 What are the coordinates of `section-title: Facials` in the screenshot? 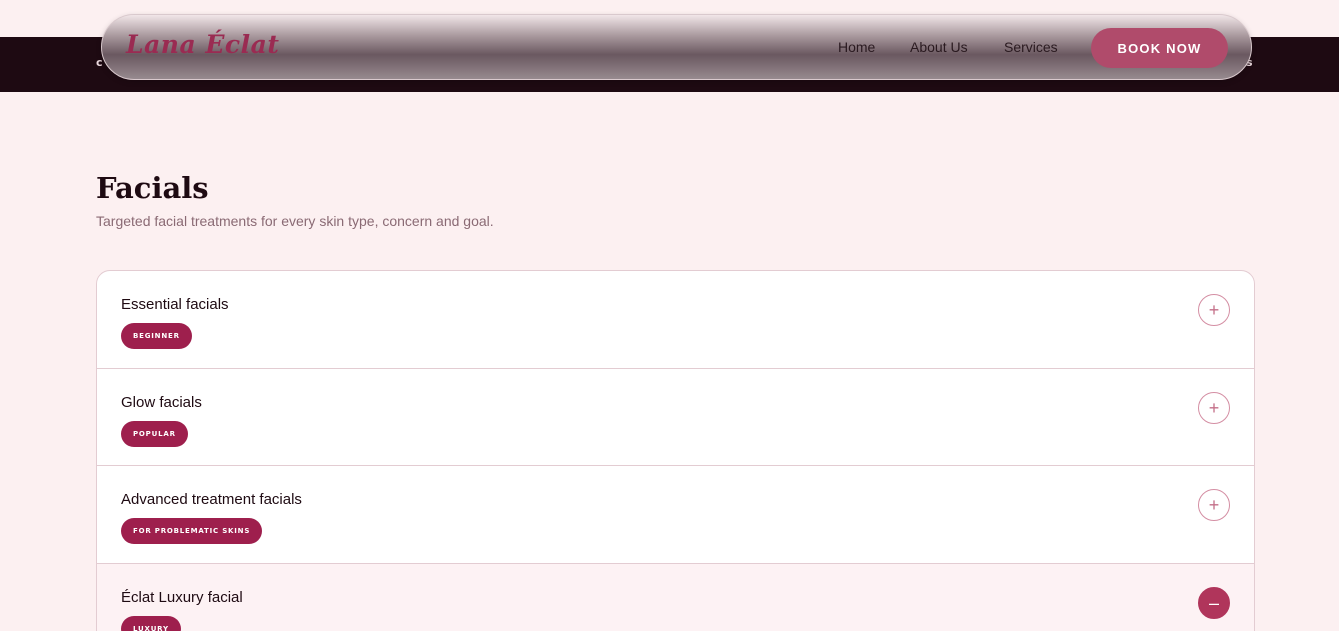 It's located at (152, 188).